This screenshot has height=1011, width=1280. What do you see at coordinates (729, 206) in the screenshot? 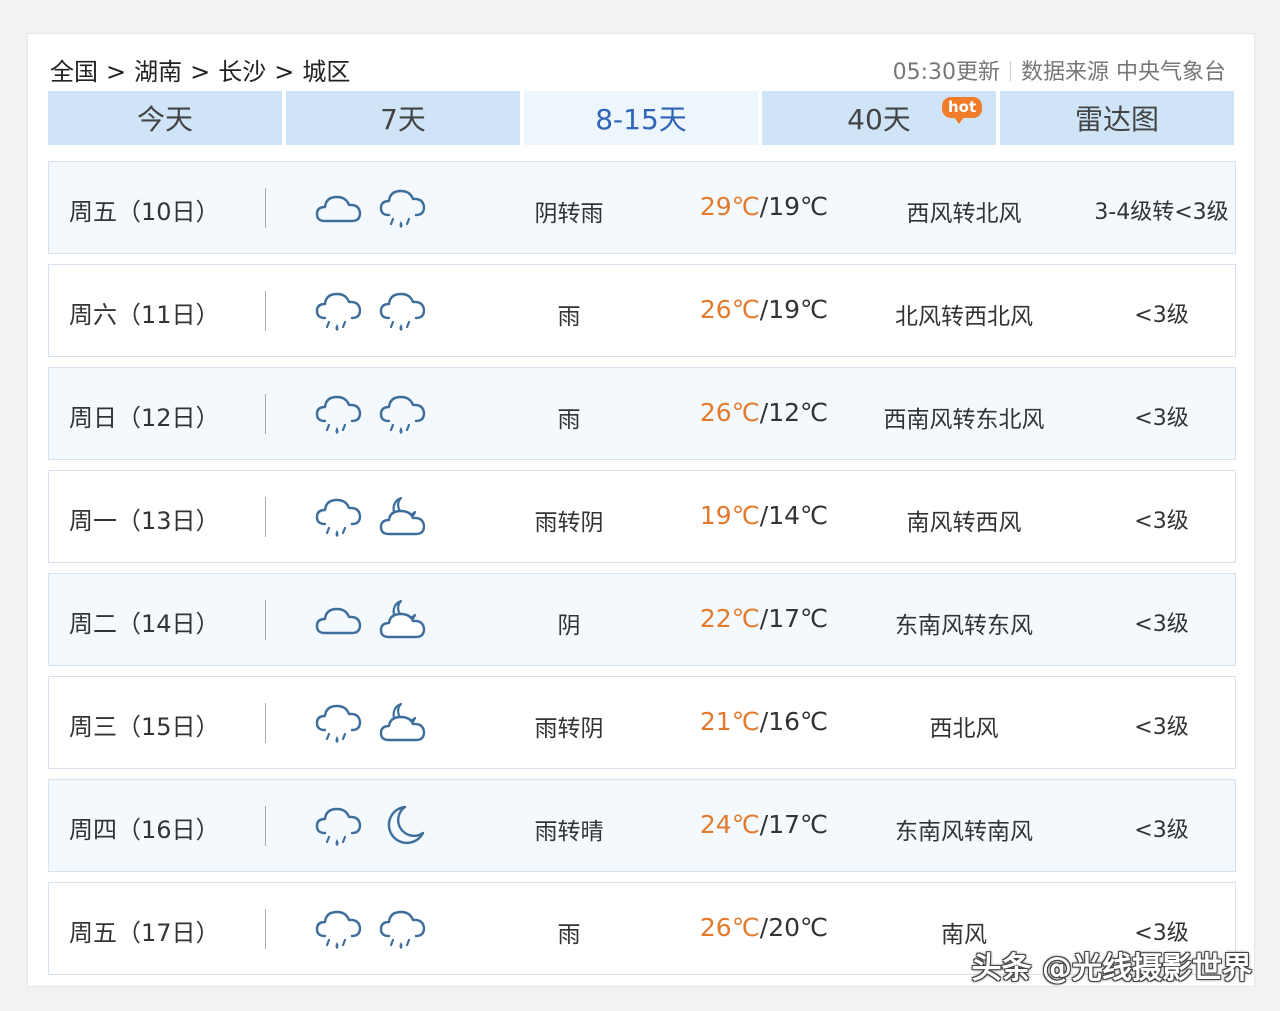
I see `high-temp: 29℃` at bounding box center [729, 206].